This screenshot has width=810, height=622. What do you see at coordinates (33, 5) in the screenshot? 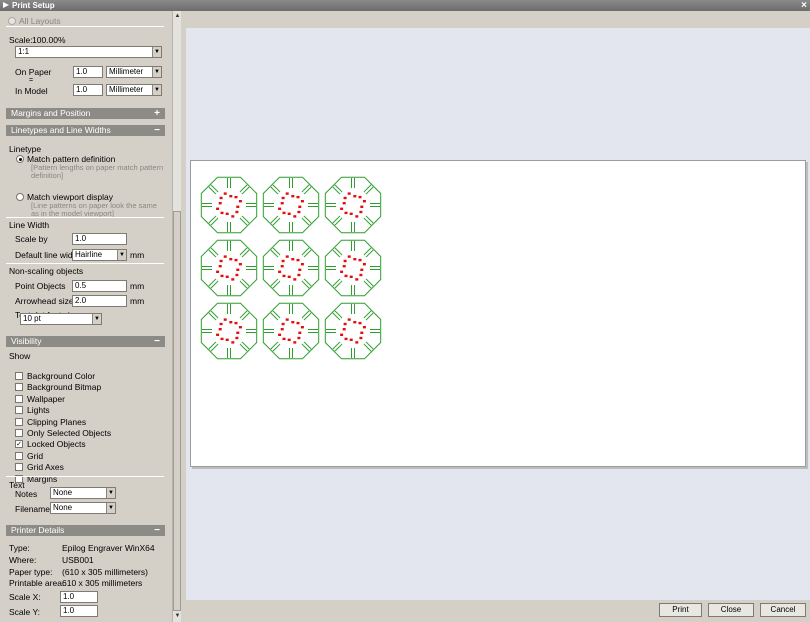
I see `window-title: Print Setup` at bounding box center [33, 5].